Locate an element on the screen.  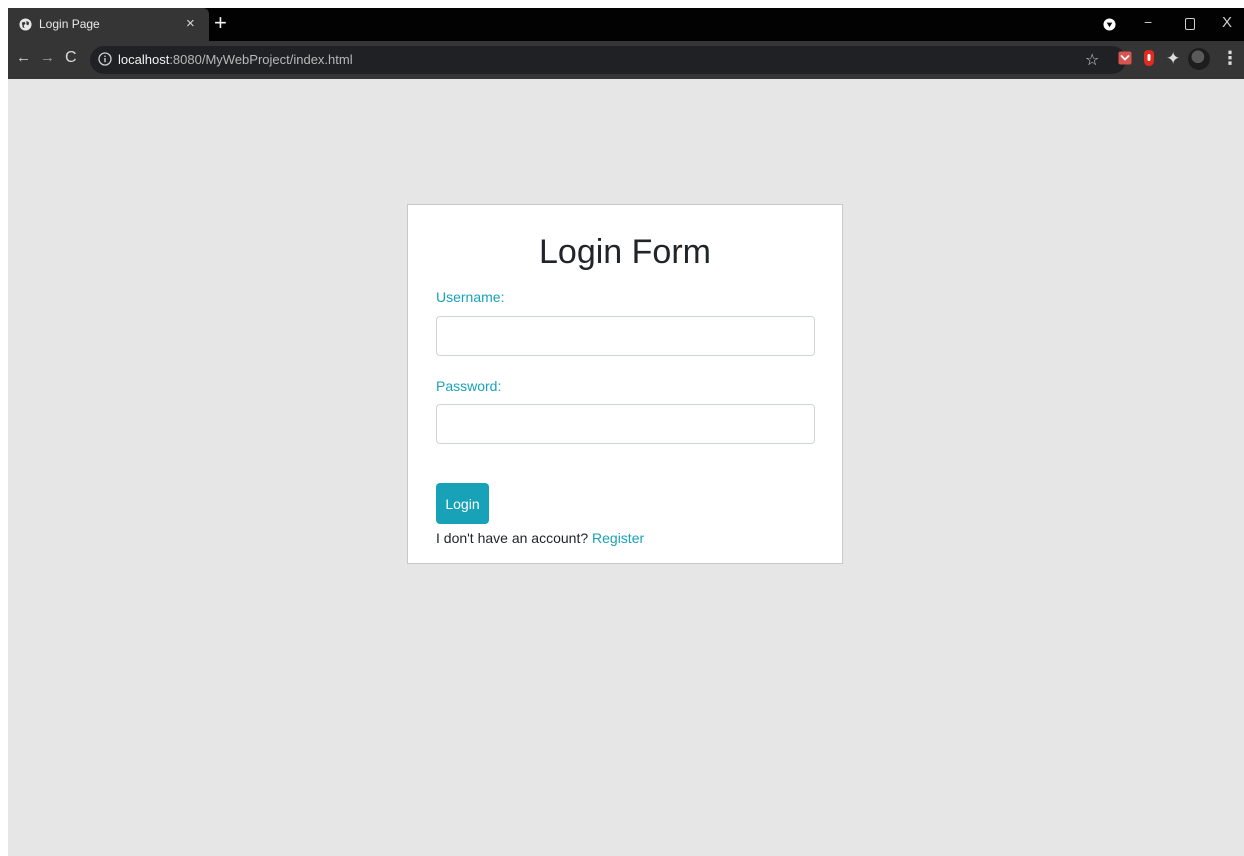
login-button: Login is located at coordinates (462, 503).